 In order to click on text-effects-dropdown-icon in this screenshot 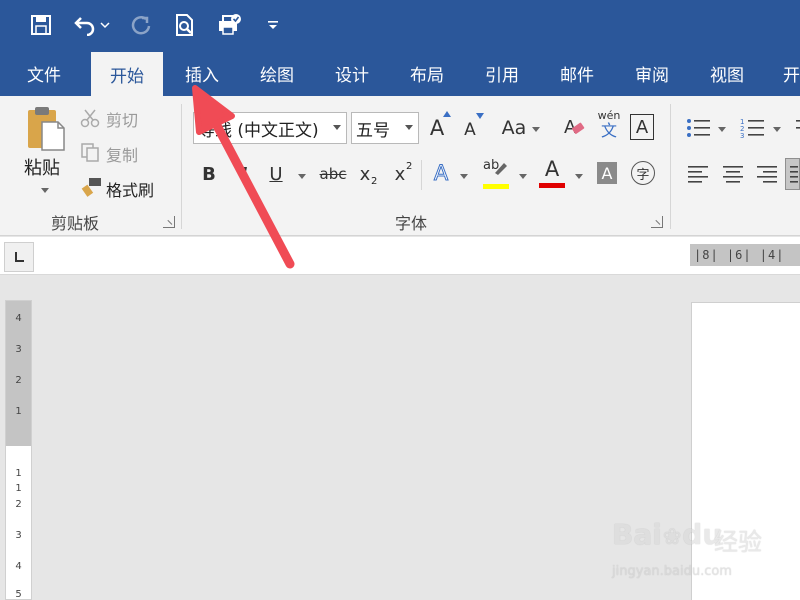, I will do `click(464, 176)`.